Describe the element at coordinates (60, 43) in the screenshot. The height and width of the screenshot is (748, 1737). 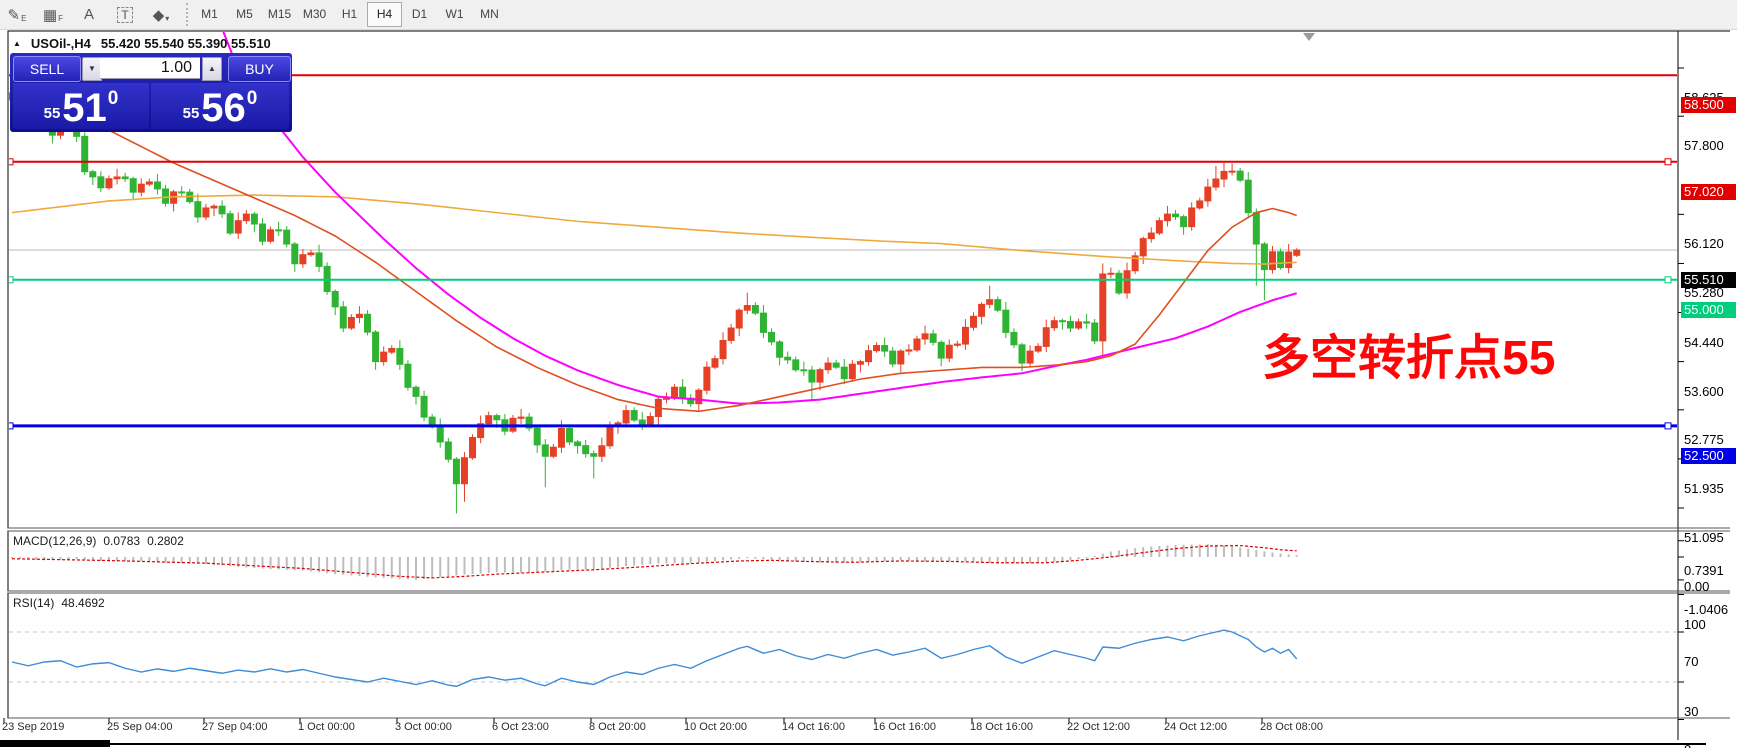
I see `chart-symbol-period: USOil-,H4` at that location.